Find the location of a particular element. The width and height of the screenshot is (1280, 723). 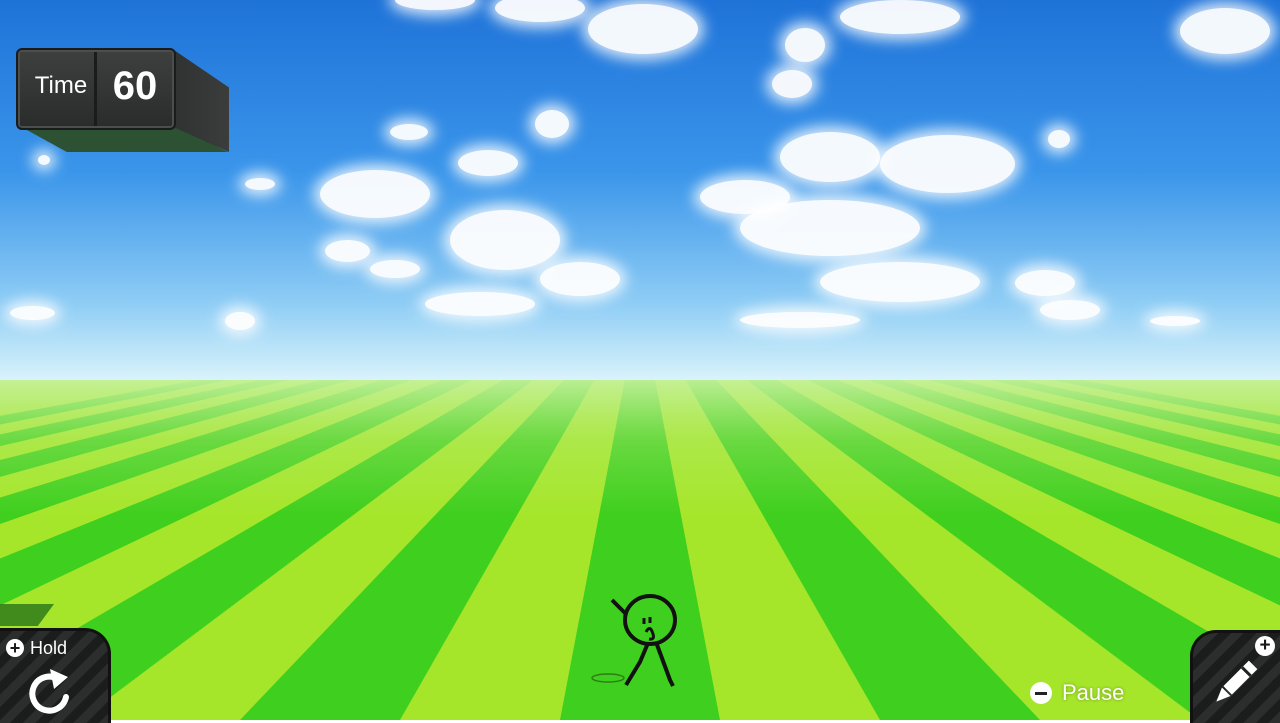

timer-front-panel: Time 60 is located at coordinates (96, 89).